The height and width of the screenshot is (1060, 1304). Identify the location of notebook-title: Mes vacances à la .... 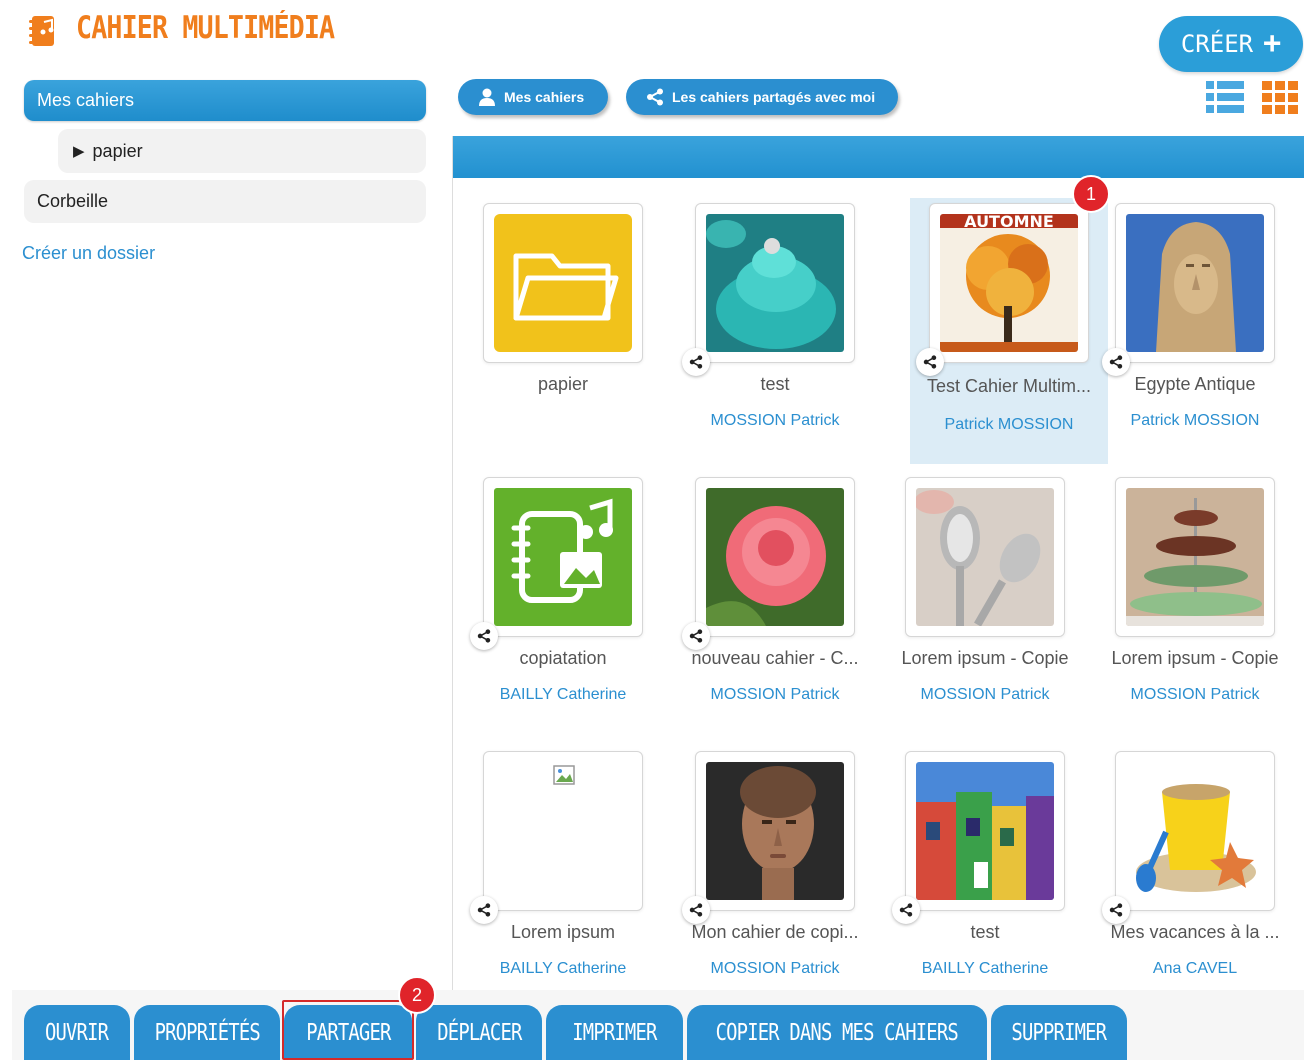
(1195, 932).